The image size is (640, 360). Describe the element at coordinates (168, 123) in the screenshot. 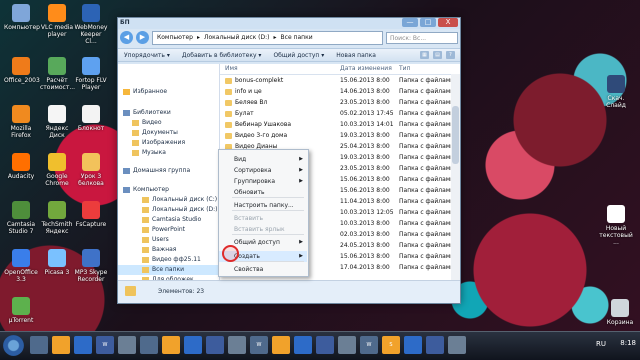

I see `sidebar-item: Видео` at that location.